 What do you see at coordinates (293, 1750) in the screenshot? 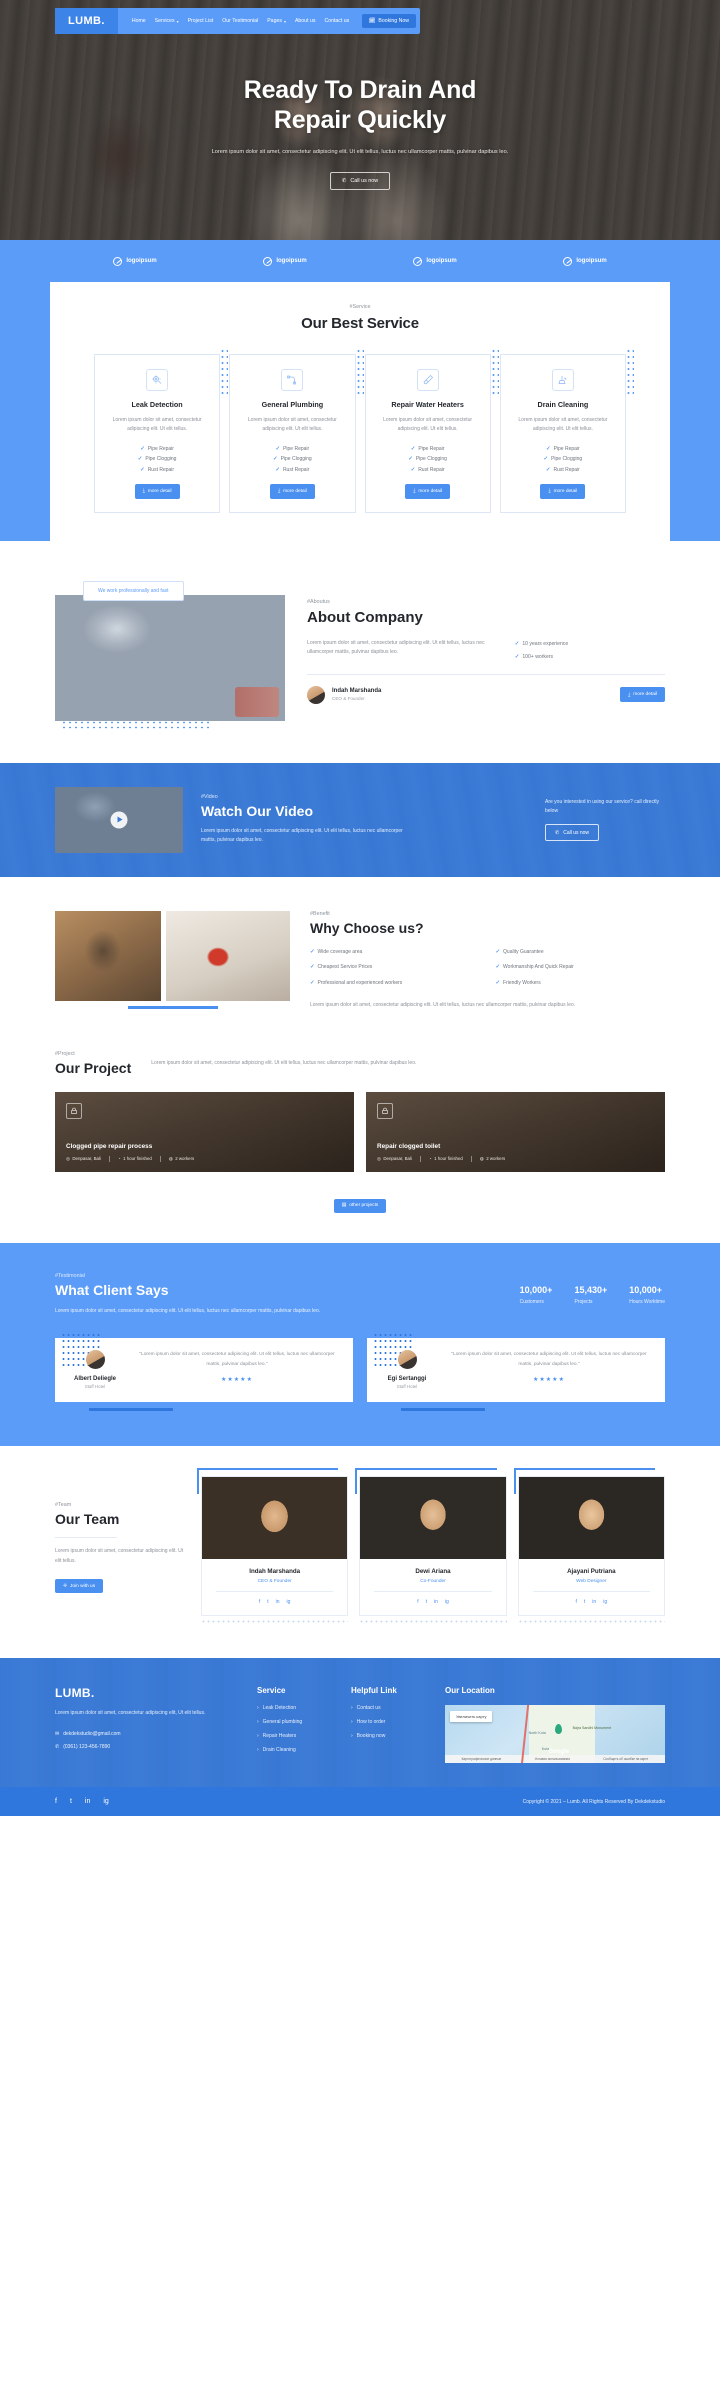
I see `footer-link-drain-cleaning: › Drain Cleaning` at bounding box center [293, 1750].